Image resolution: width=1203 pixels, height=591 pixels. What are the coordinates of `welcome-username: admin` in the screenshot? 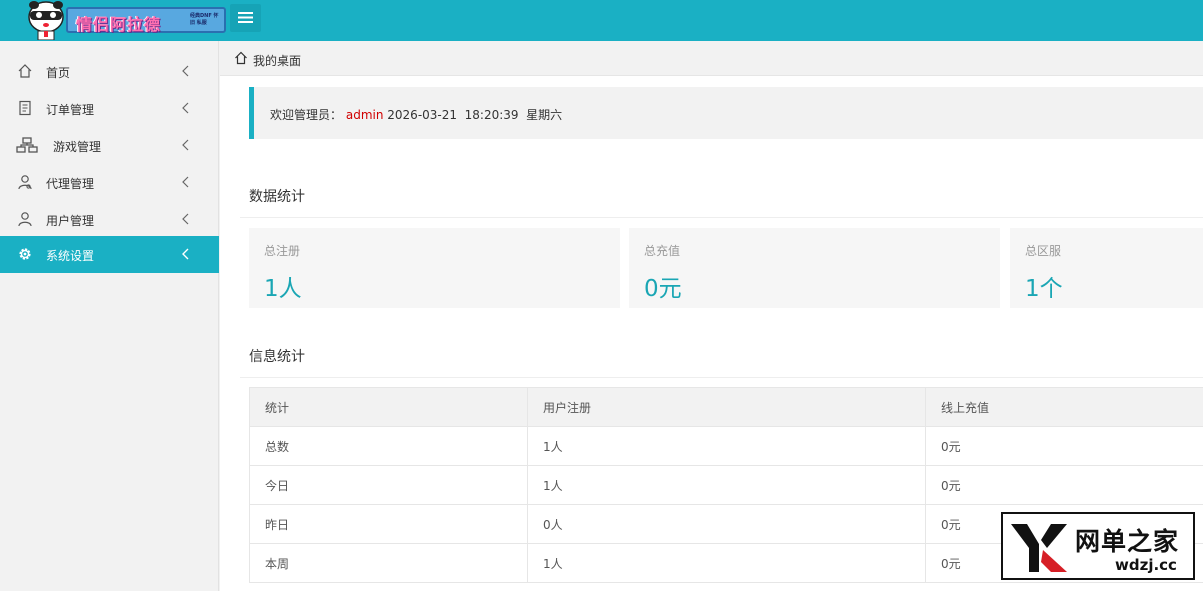 It's located at (364, 115).